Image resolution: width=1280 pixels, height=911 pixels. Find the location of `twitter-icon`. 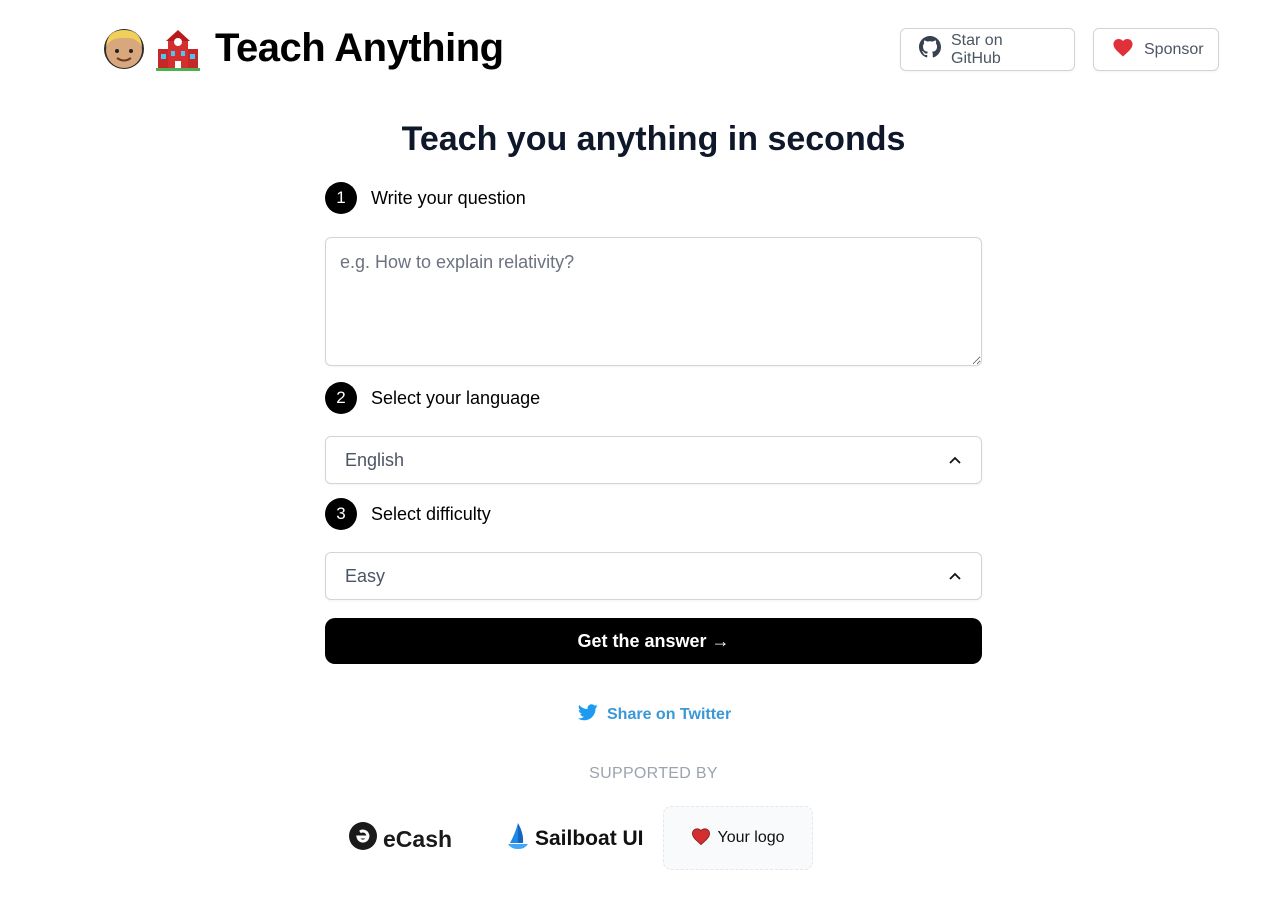

twitter-icon is located at coordinates (587, 715).